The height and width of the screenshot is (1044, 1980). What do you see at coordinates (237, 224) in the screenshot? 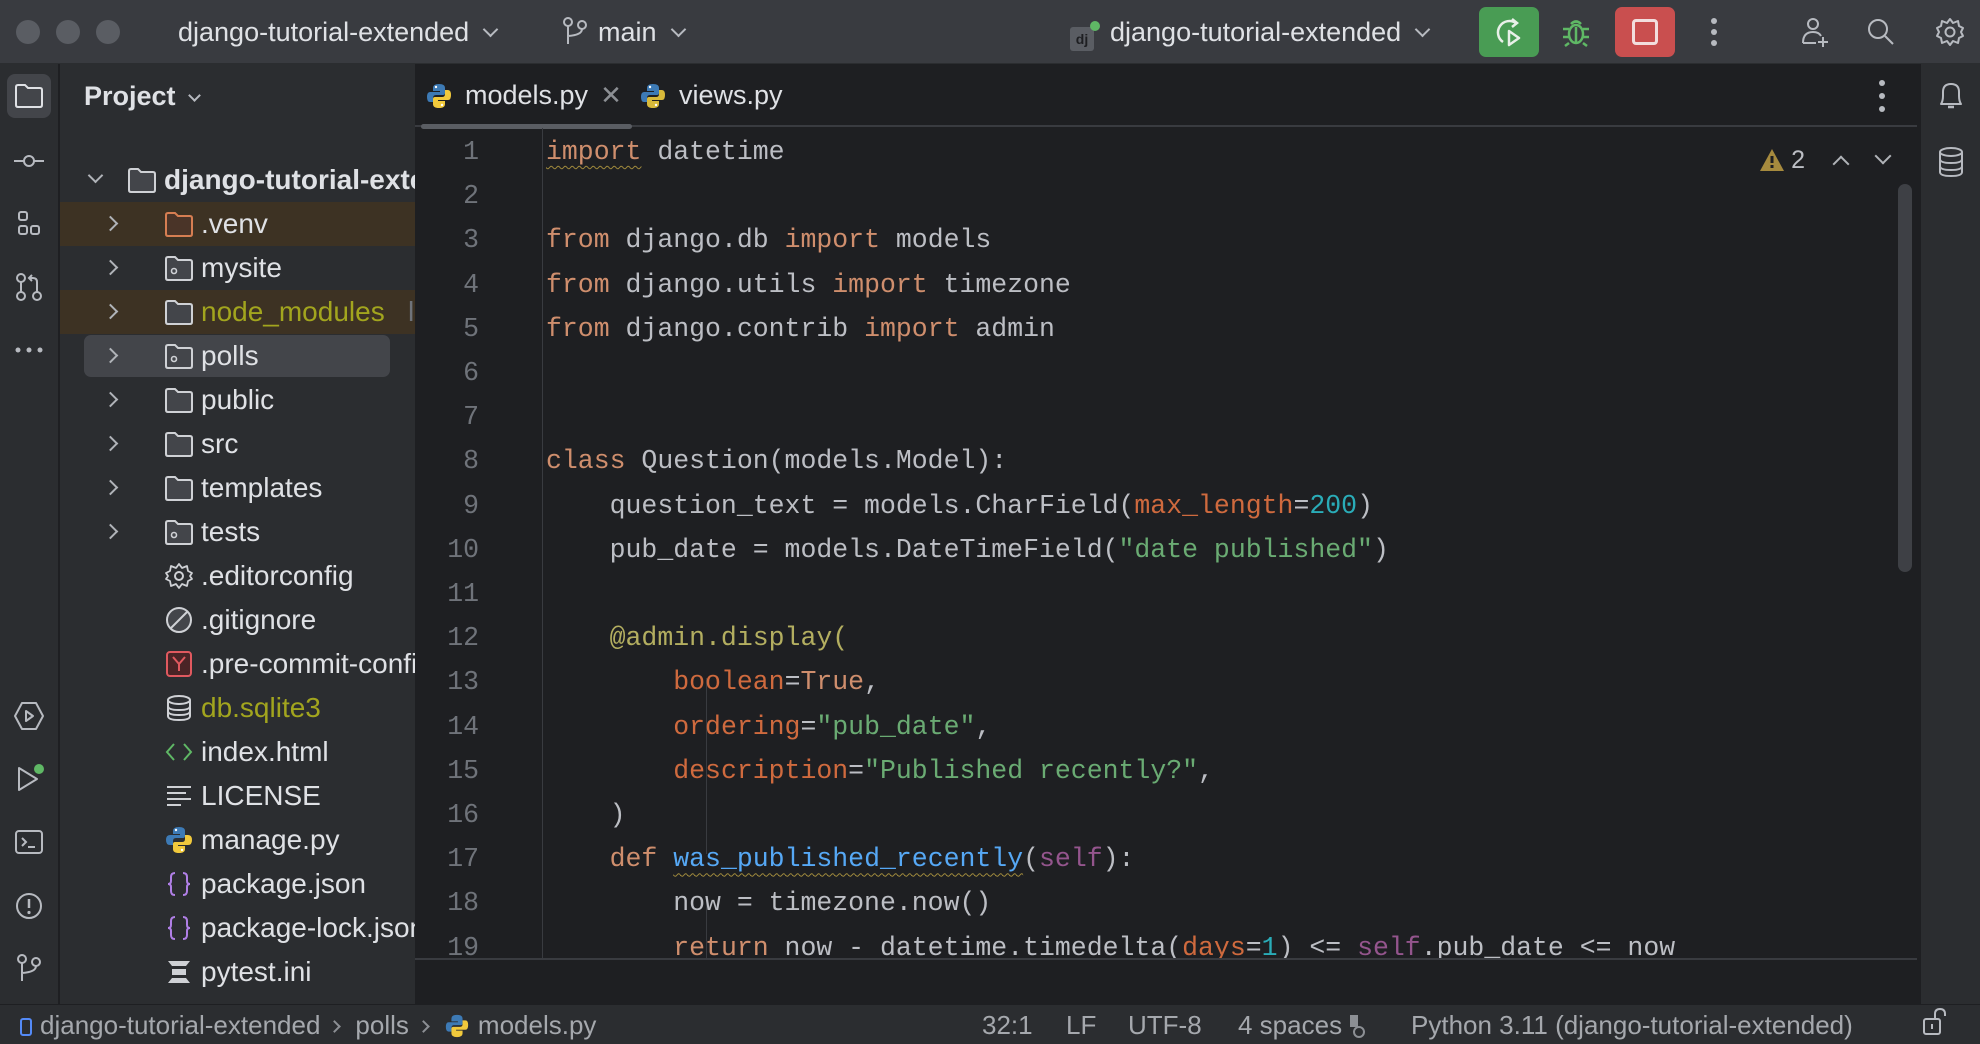
I see `tree-item: .venv` at bounding box center [237, 224].